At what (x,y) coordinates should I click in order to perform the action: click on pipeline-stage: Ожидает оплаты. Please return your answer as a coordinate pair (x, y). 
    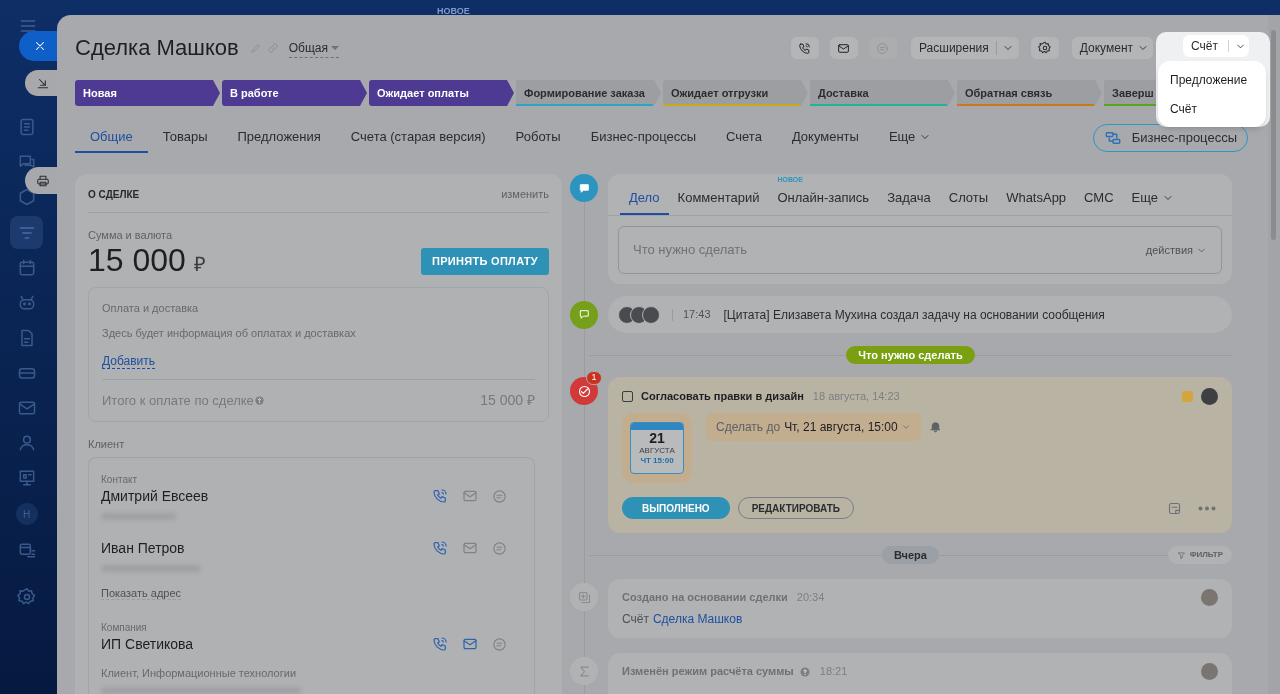
    Looking at the image, I should click on (441, 93).